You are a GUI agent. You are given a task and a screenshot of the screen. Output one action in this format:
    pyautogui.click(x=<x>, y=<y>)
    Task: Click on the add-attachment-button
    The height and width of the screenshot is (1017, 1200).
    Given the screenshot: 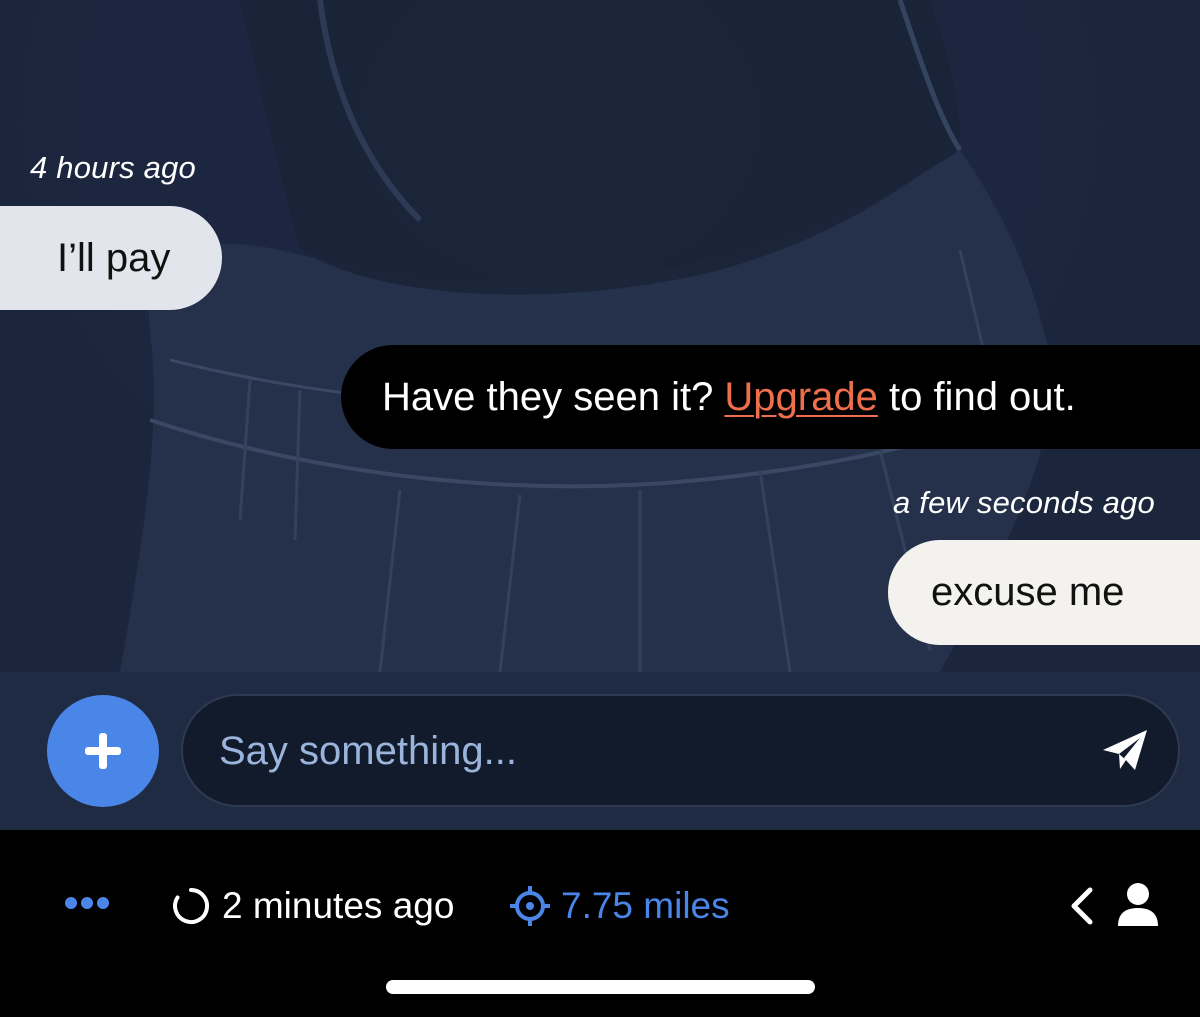 What is the action you would take?
    pyautogui.click(x=103, y=751)
    